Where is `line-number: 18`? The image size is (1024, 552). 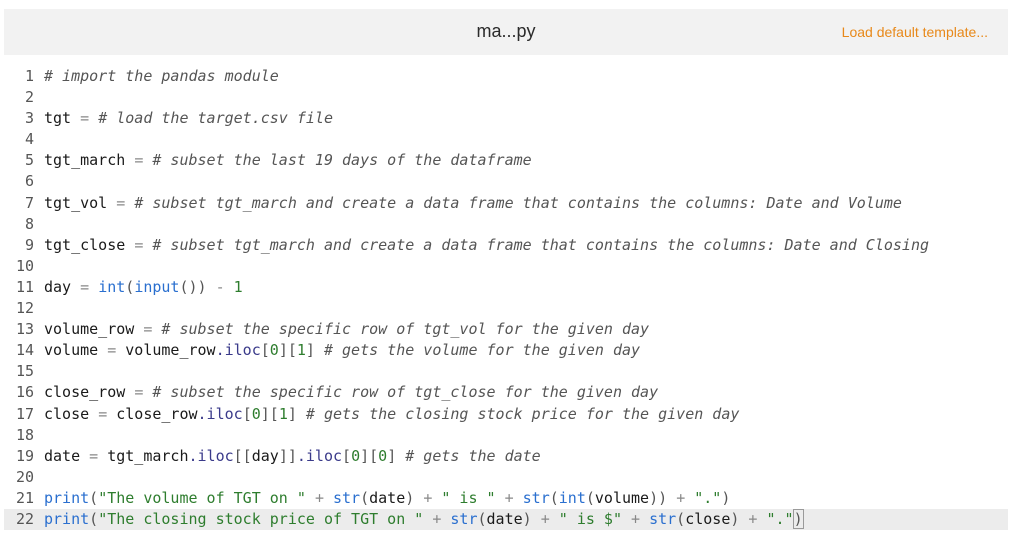
line-number: 18 is located at coordinates (24, 434).